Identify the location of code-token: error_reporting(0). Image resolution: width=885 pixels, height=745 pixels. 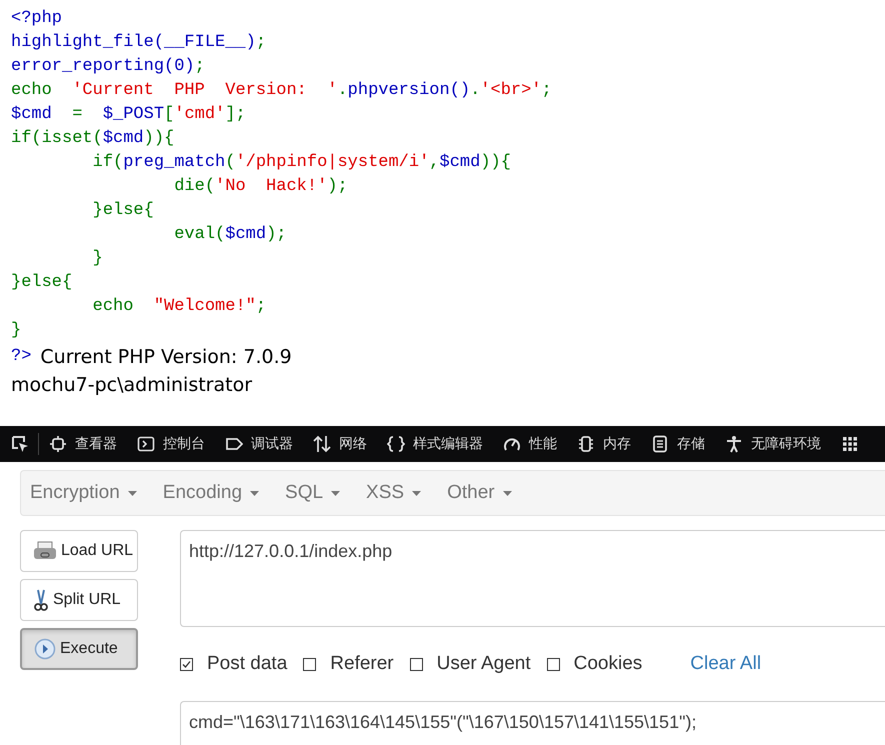
(103, 66).